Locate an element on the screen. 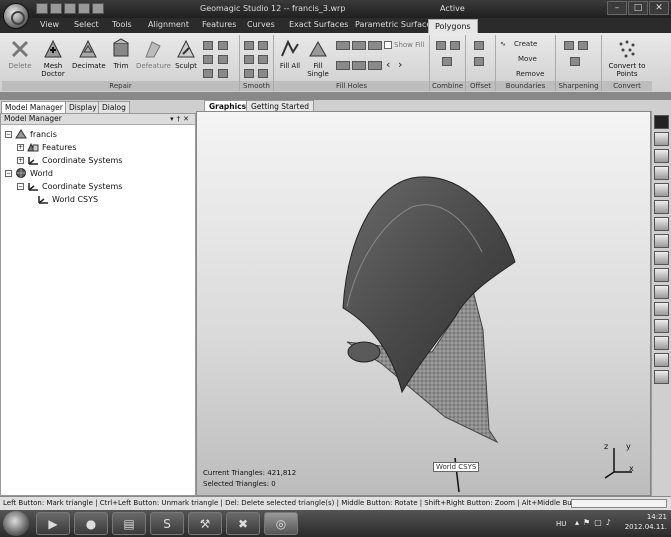 This screenshot has width=671, height=537. close-button: ✕ is located at coordinates (659, 8).